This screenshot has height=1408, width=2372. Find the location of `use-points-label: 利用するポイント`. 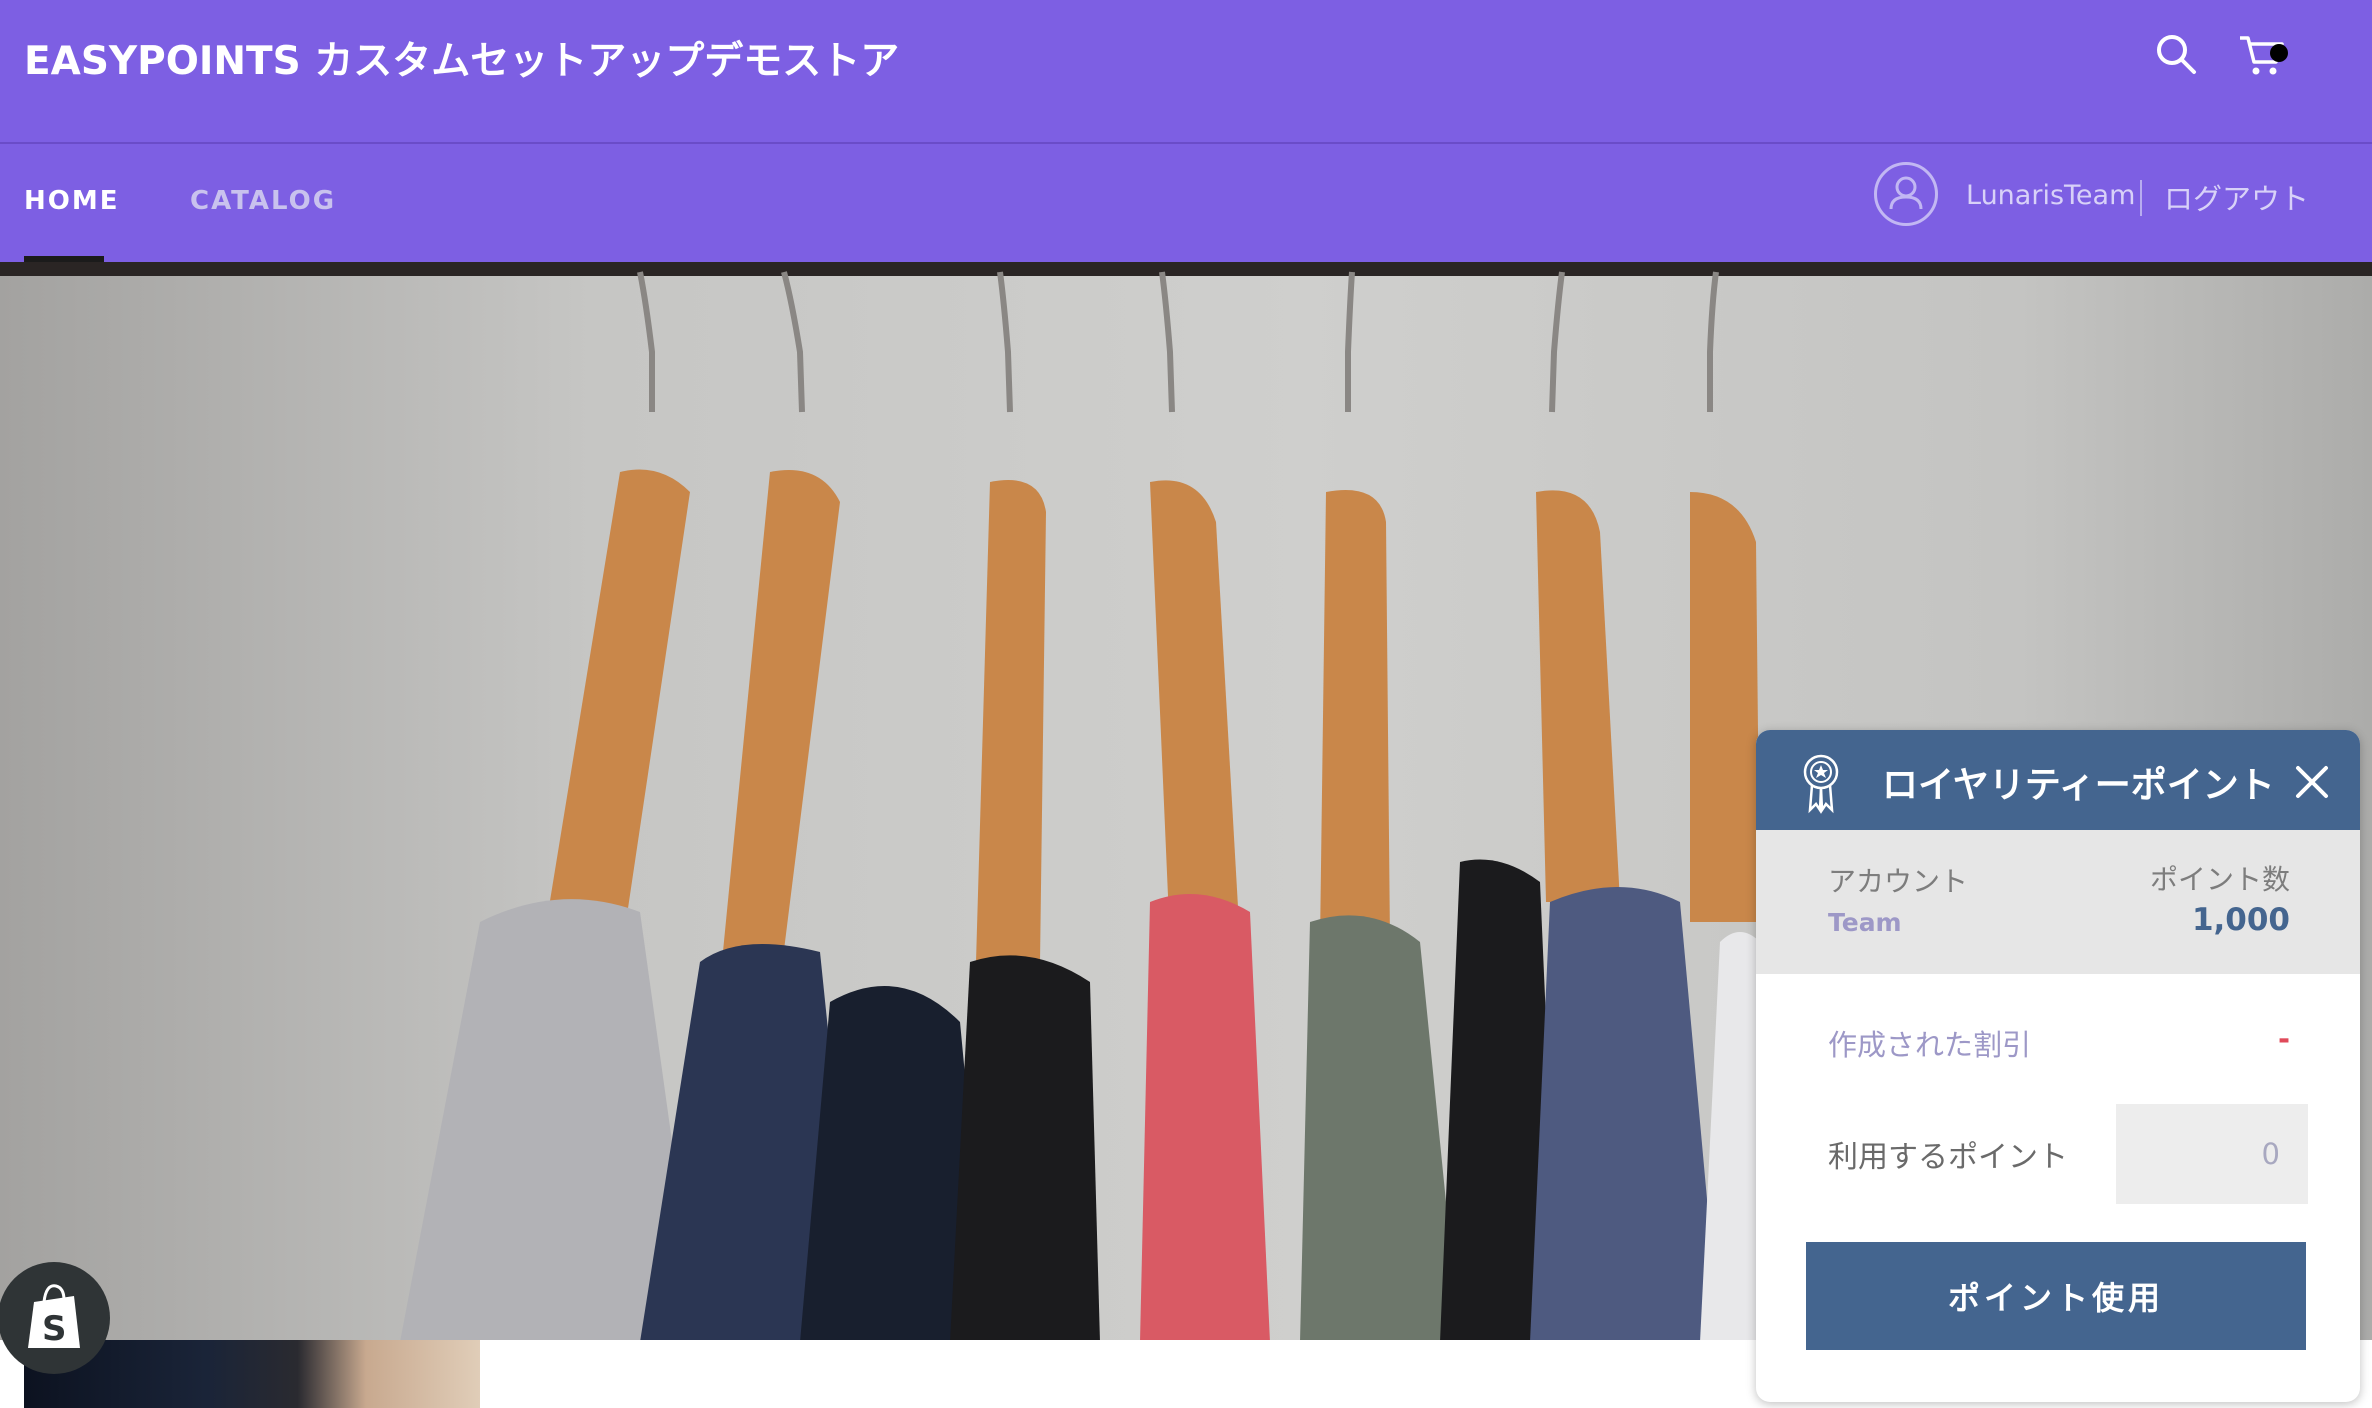

use-points-label: 利用するポイント is located at coordinates (1948, 1157).